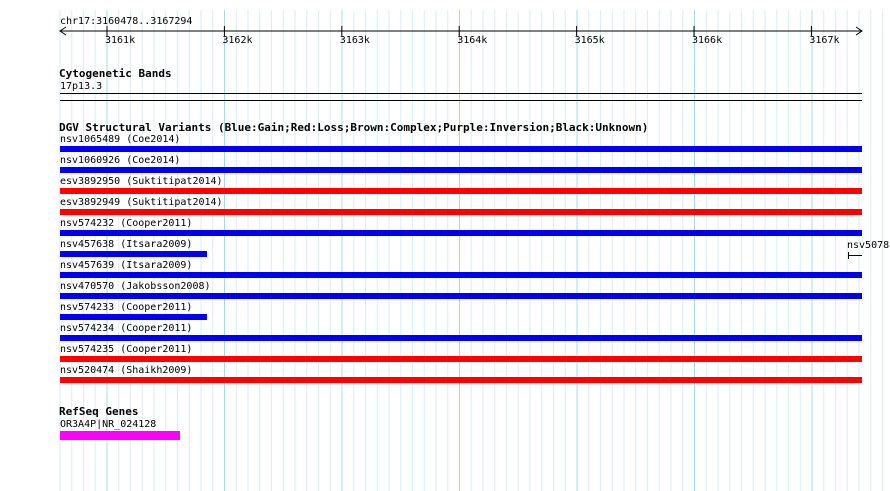  Describe the element at coordinates (126, 265) in the screenshot. I see `variant-label: nsv457639 (Itsara2009)` at that location.